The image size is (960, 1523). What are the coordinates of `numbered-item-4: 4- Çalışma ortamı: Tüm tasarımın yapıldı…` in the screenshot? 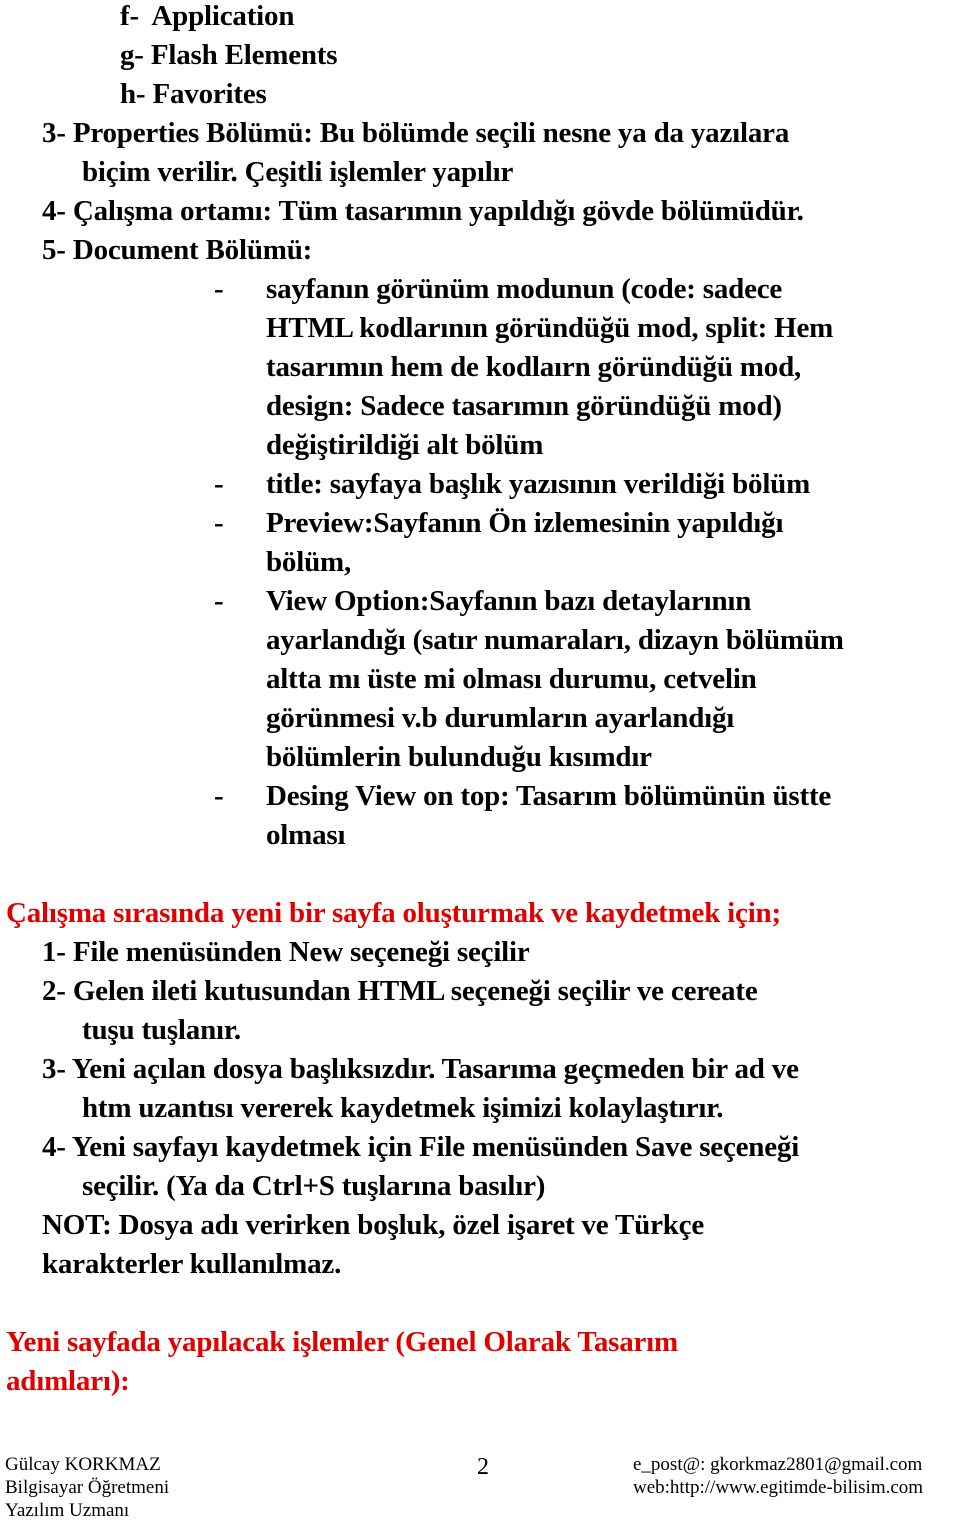 It's located at (423, 211).